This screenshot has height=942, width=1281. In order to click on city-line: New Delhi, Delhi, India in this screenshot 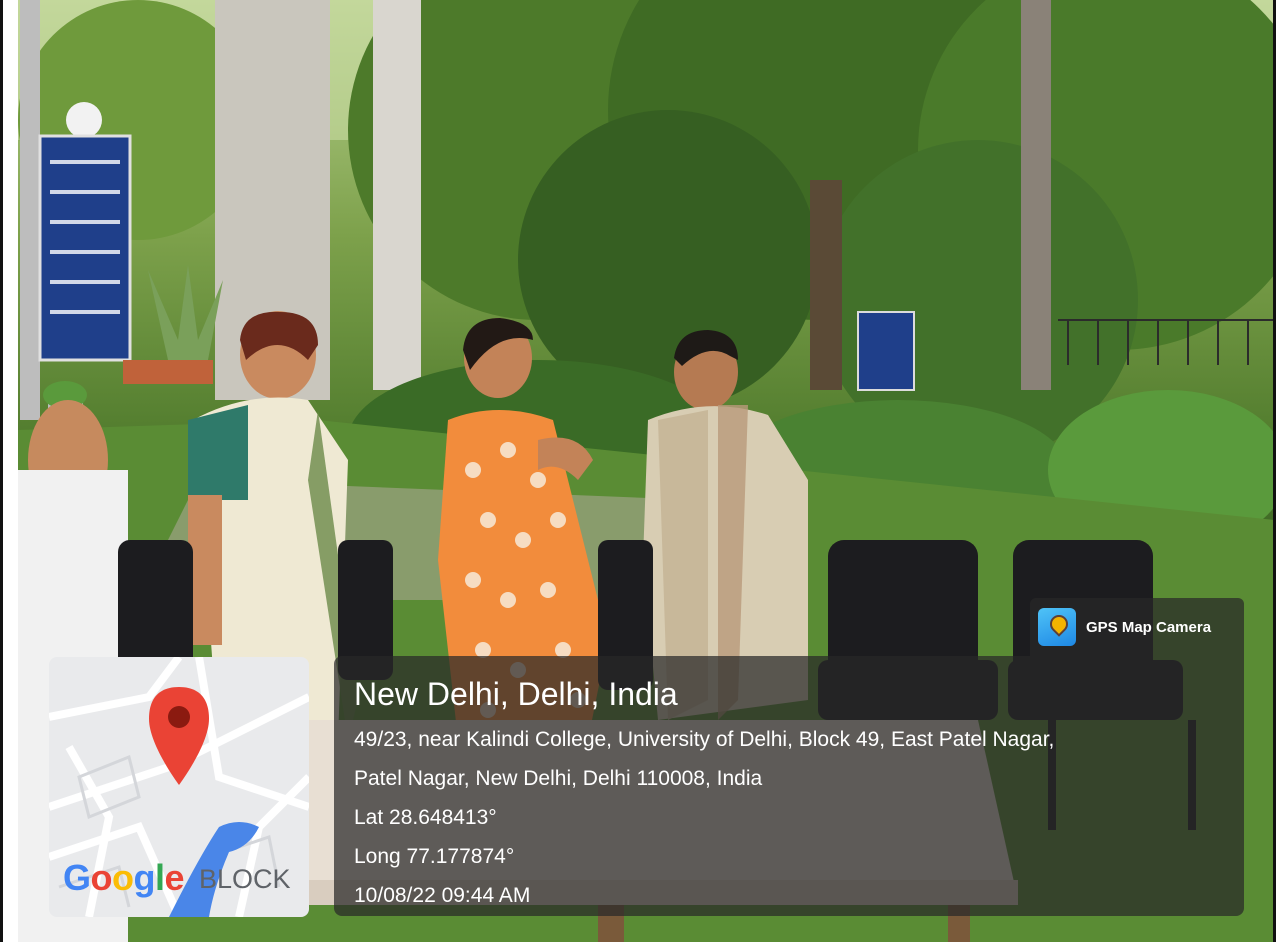, I will do `click(516, 694)`.